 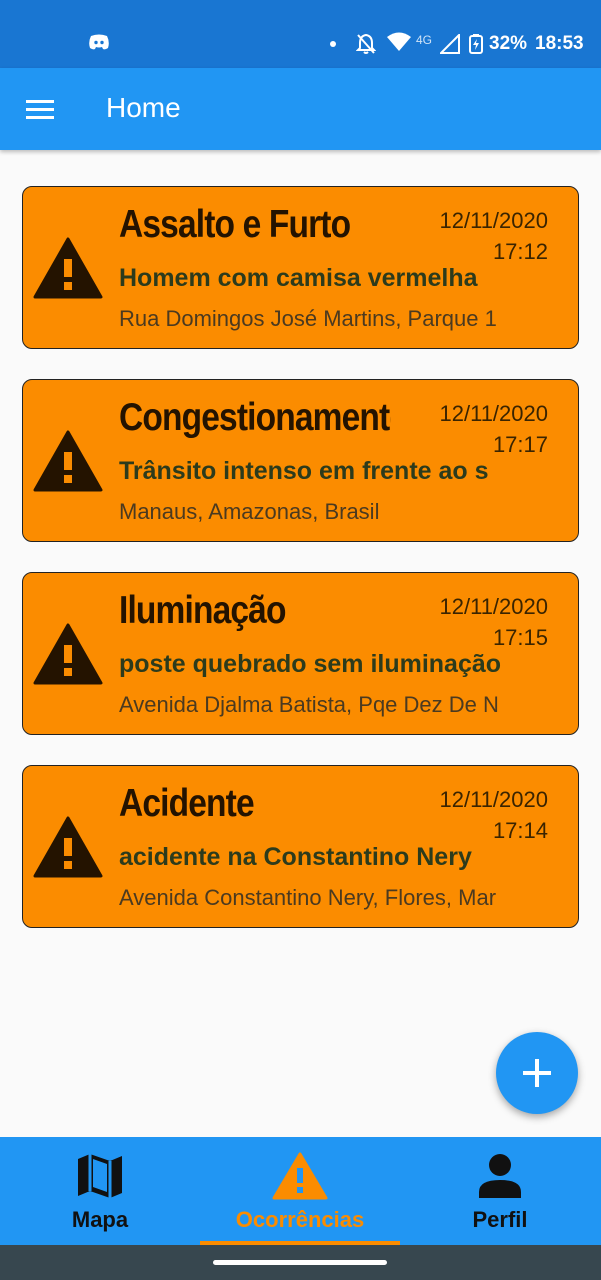 What do you see at coordinates (295, 857) in the screenshot?
I see `occurrence-description: acidente na Constantino Nery` at bounding box center [295, 857].